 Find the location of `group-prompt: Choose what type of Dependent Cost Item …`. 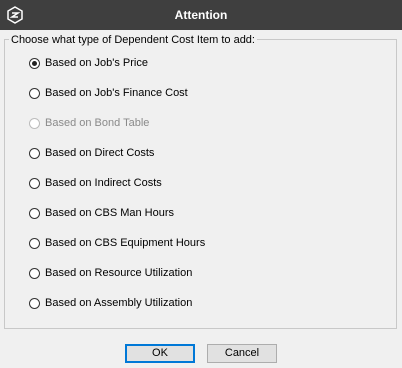

group-prompt: Choose what type of Dependent Cost Item … is located at coordinates (133, 40).